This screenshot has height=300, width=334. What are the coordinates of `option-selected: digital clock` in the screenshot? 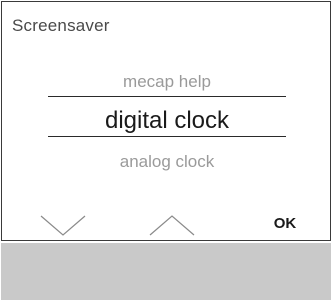 It's located at (167, 121).